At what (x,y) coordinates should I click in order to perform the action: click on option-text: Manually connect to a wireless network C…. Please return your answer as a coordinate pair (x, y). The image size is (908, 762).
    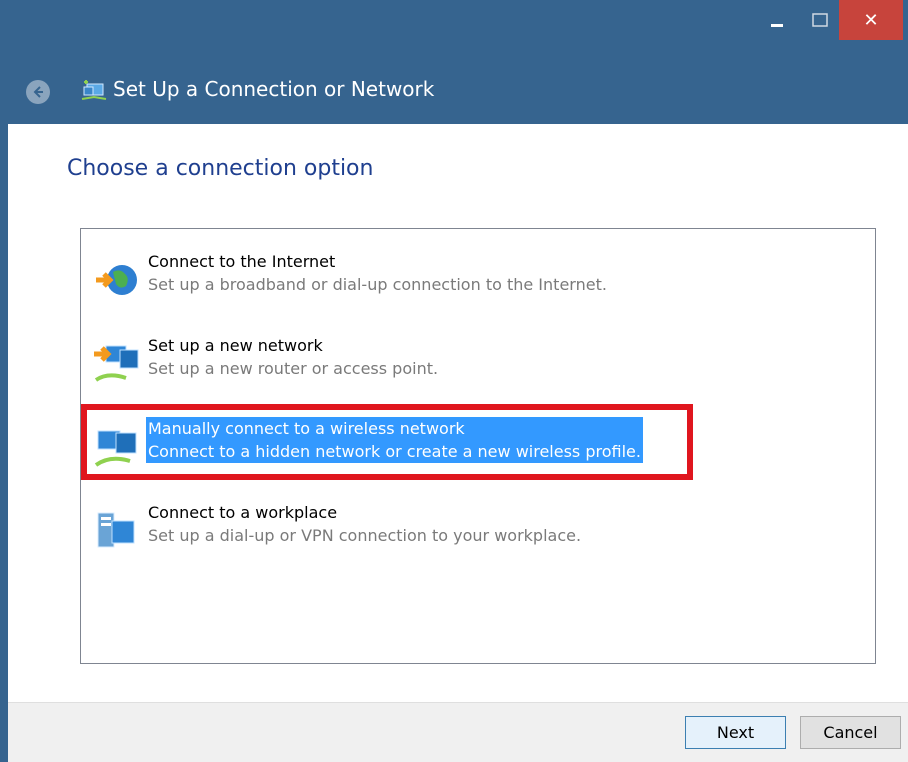
    Looking at the image, I should click on (394, 440).